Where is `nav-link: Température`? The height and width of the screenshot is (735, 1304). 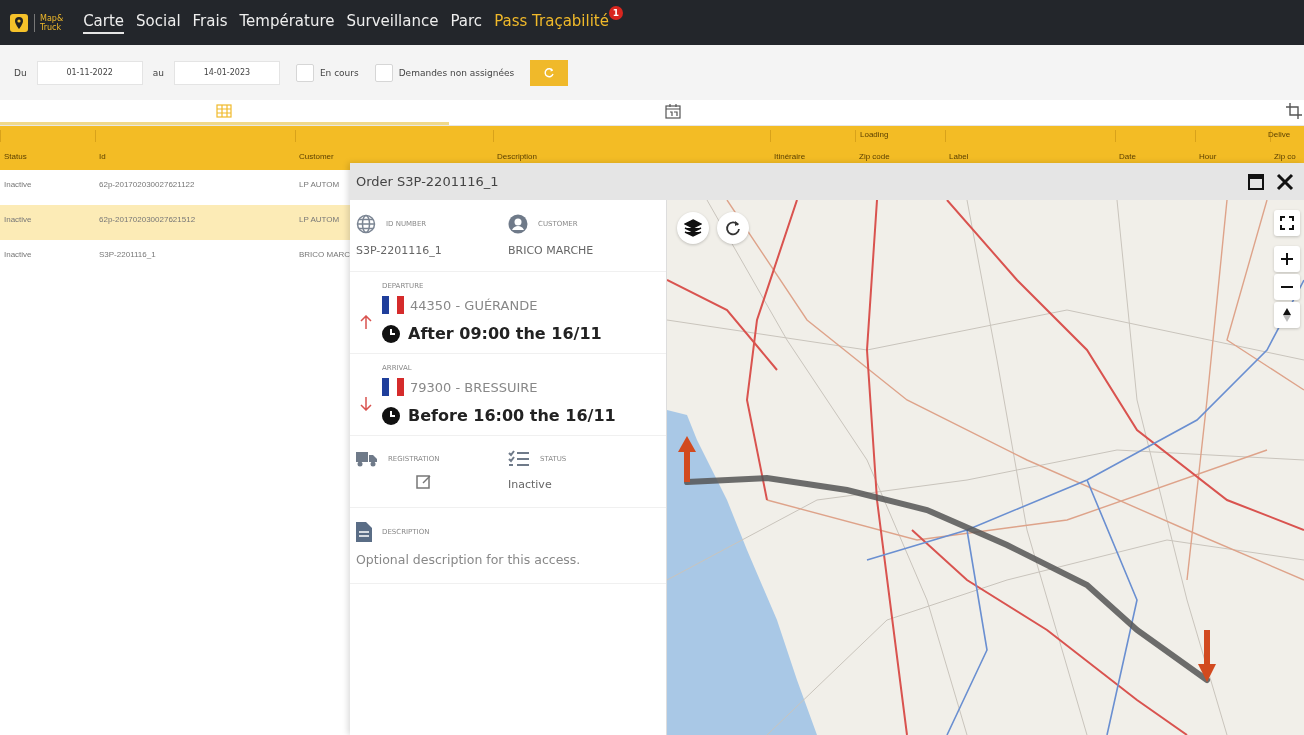 nav-link: Température is located at coordinates (287, 22).